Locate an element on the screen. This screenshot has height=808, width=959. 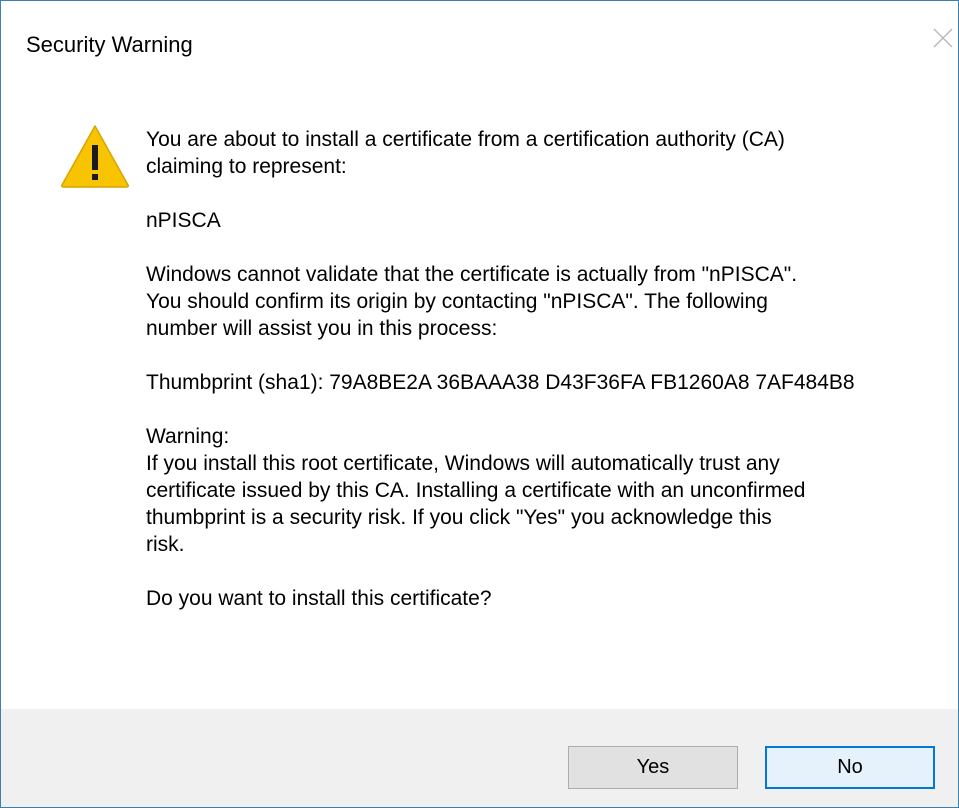
yes-button: Yes is located at coordinates (653, 767).